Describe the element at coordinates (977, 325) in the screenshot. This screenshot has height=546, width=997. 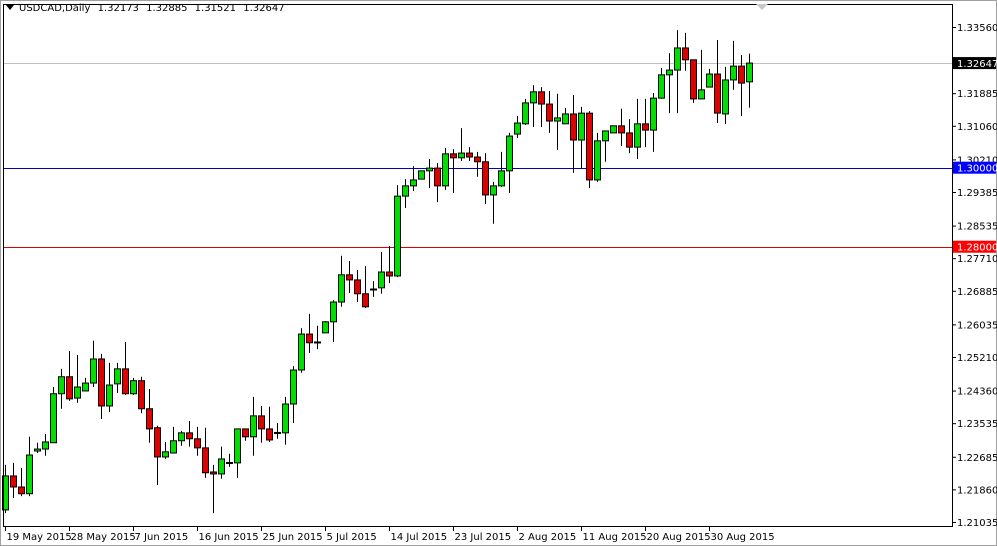
I see `y-tick-label: 1.26035` at that location.